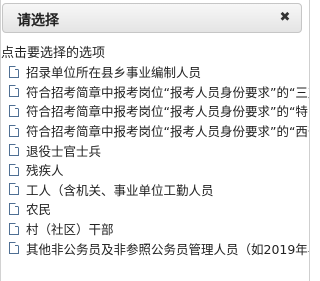 This screenshot has height=281, width=320. What do you see at coordinates (167, 110) in the screenshot?
I see `option-label: 符合招考简章中报考岗位“报考人员身份要求”的“特岗` at bounding box center [167, 110].